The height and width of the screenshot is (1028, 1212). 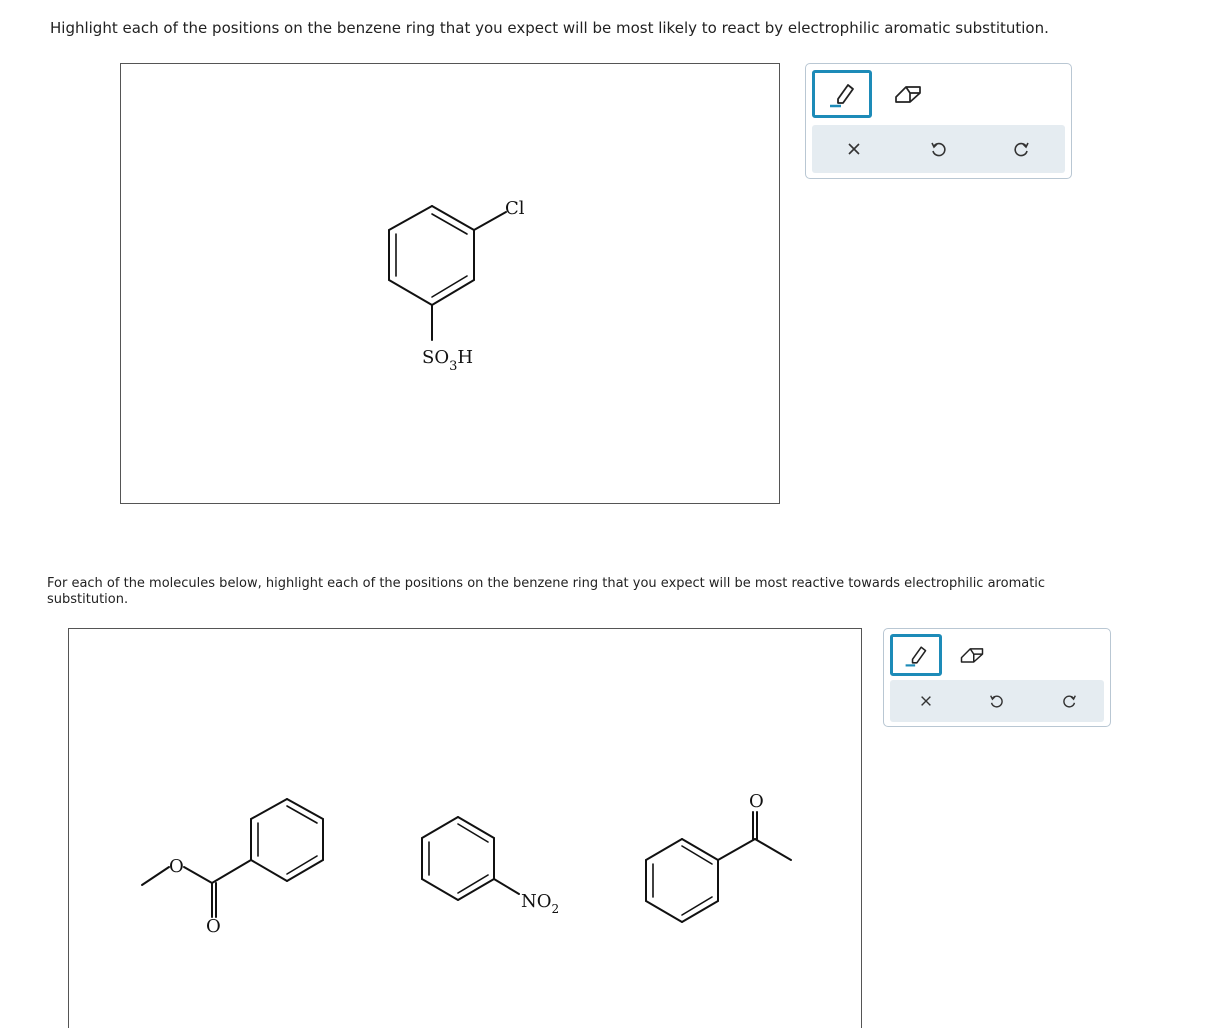 I want to click on ester-oxygen-label: O, so click(x=176, y=866).